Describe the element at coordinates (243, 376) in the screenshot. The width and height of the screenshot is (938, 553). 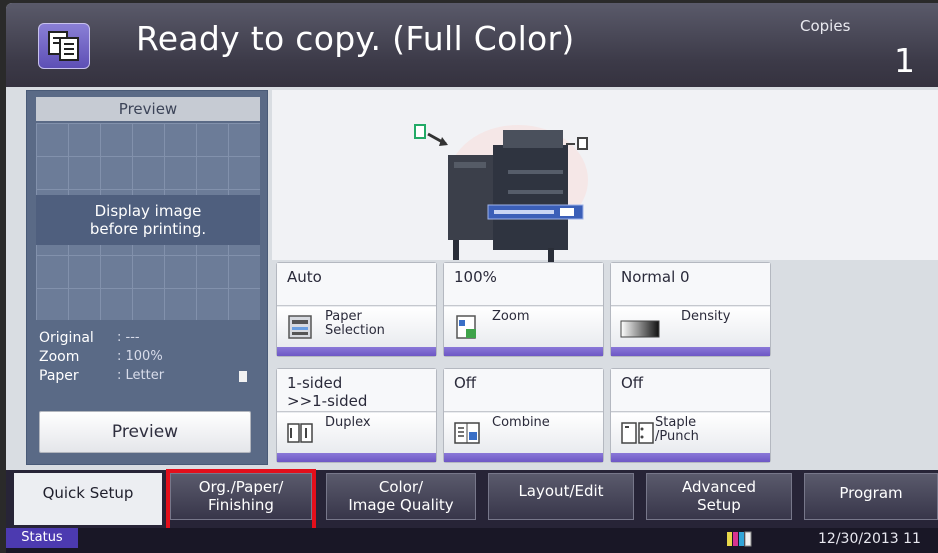
I see `paper-sheet-icon` at that location.